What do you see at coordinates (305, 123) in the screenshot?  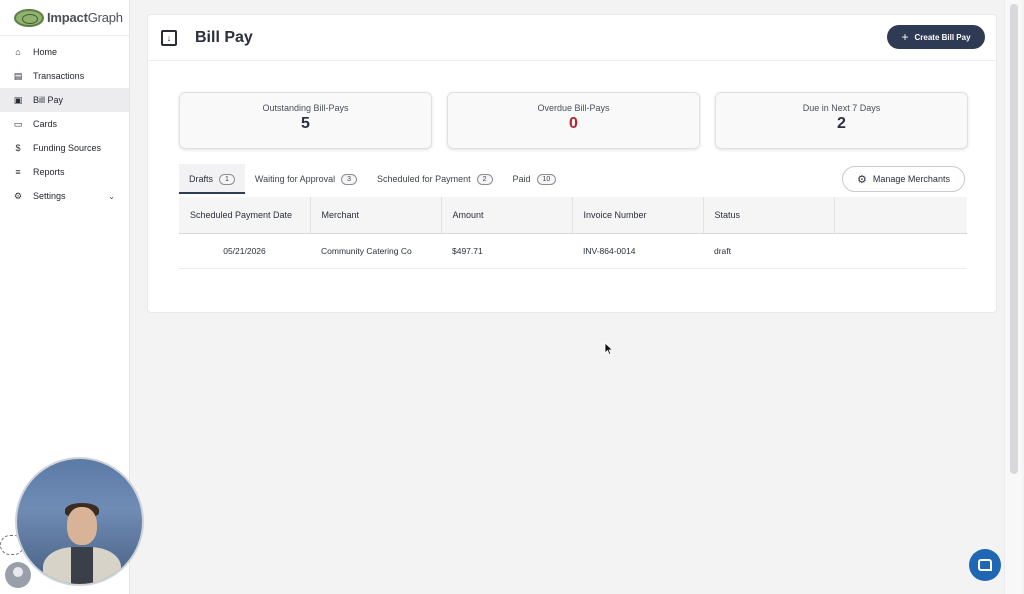 I see `stat-value: 5` at bounding box center [305, 123].